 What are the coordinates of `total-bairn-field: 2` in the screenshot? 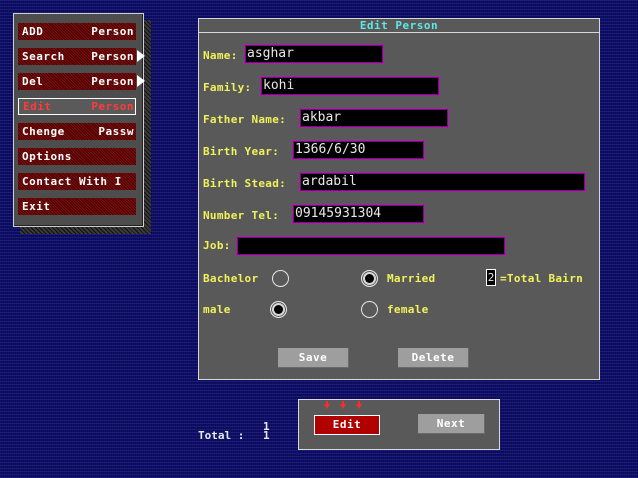 It's located at (491, 277).